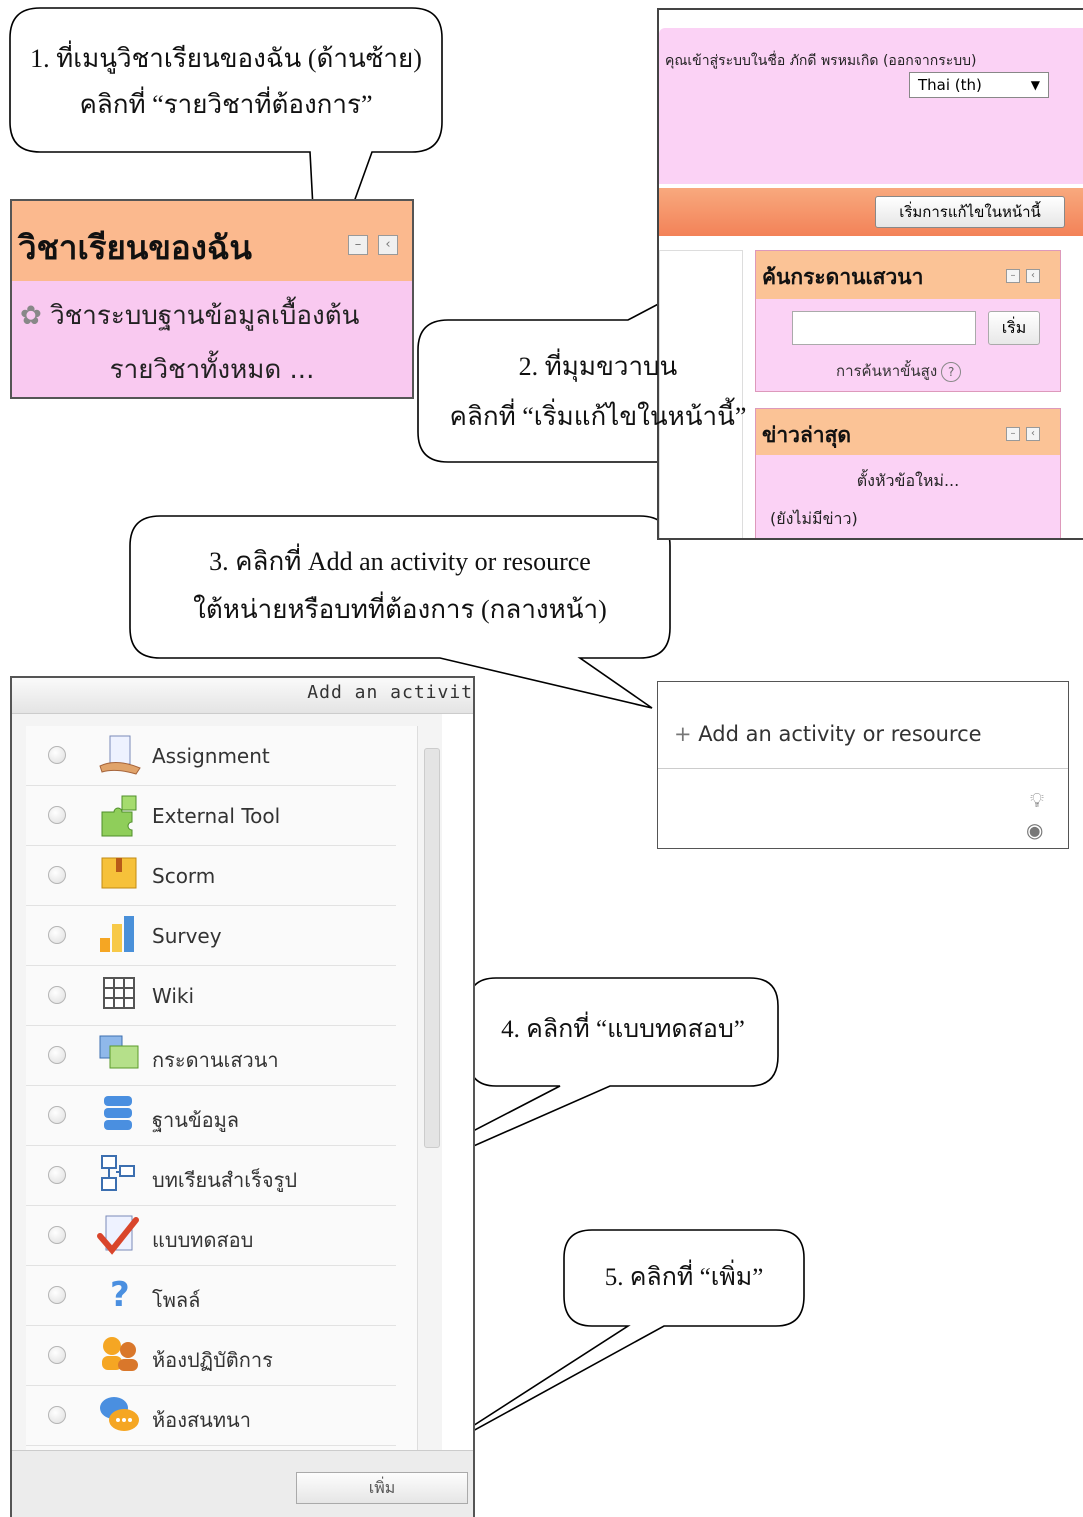 The image size is (1083, 1517). What do you see at coordinates (683, 734) in the screenshot?
I see `plus-icon: +` at bounding box center [683, 734].